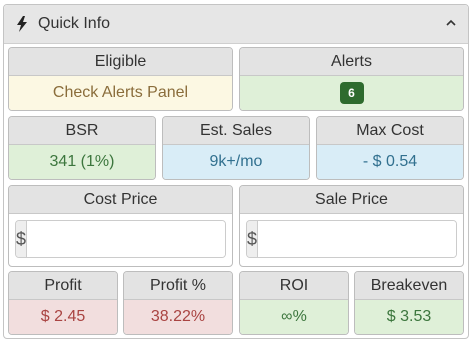 The width and height of the screenshot is (472, 342). I want to click on est-sales-label: Est. Sales, so click(236, 131).